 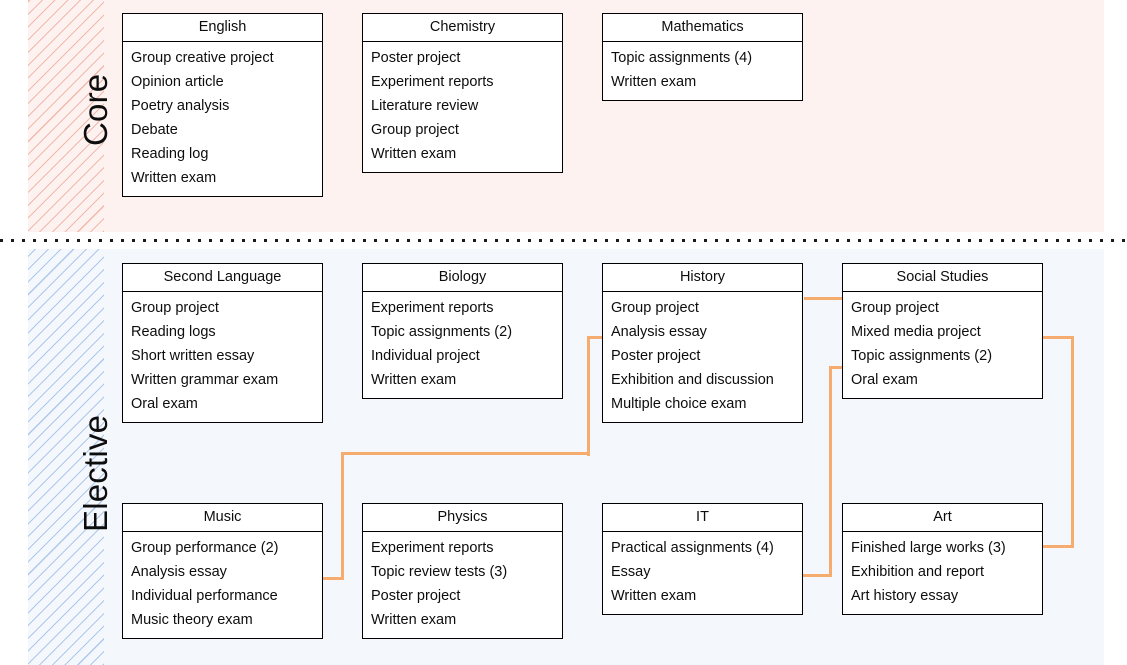 What do you see at coordinates (465, 454) in the screenshot?
I see `connector-history-to-music-across` at bounding box center [465, 454].